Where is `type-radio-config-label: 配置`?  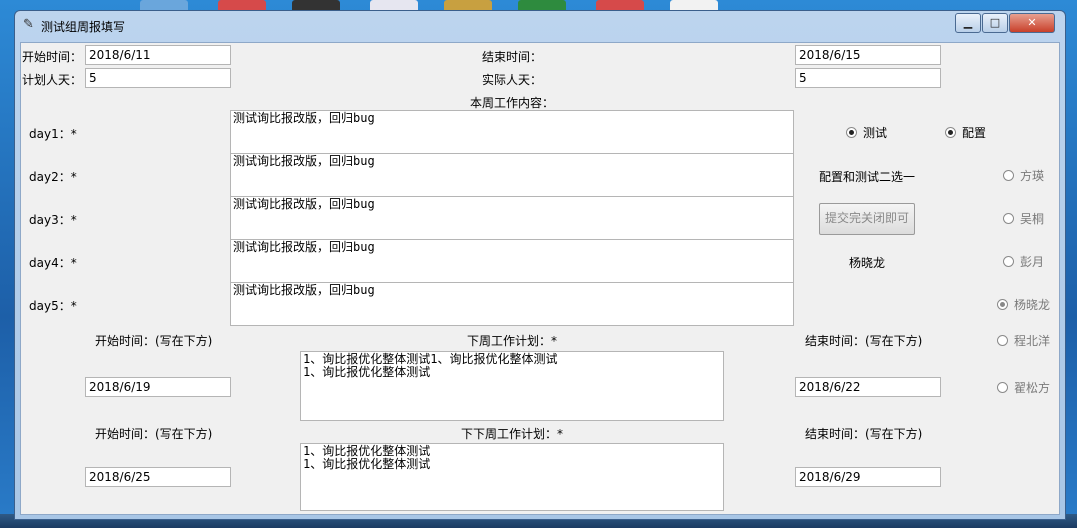
type-radio-config-label: 配置 is located at coordinates (974, 133).